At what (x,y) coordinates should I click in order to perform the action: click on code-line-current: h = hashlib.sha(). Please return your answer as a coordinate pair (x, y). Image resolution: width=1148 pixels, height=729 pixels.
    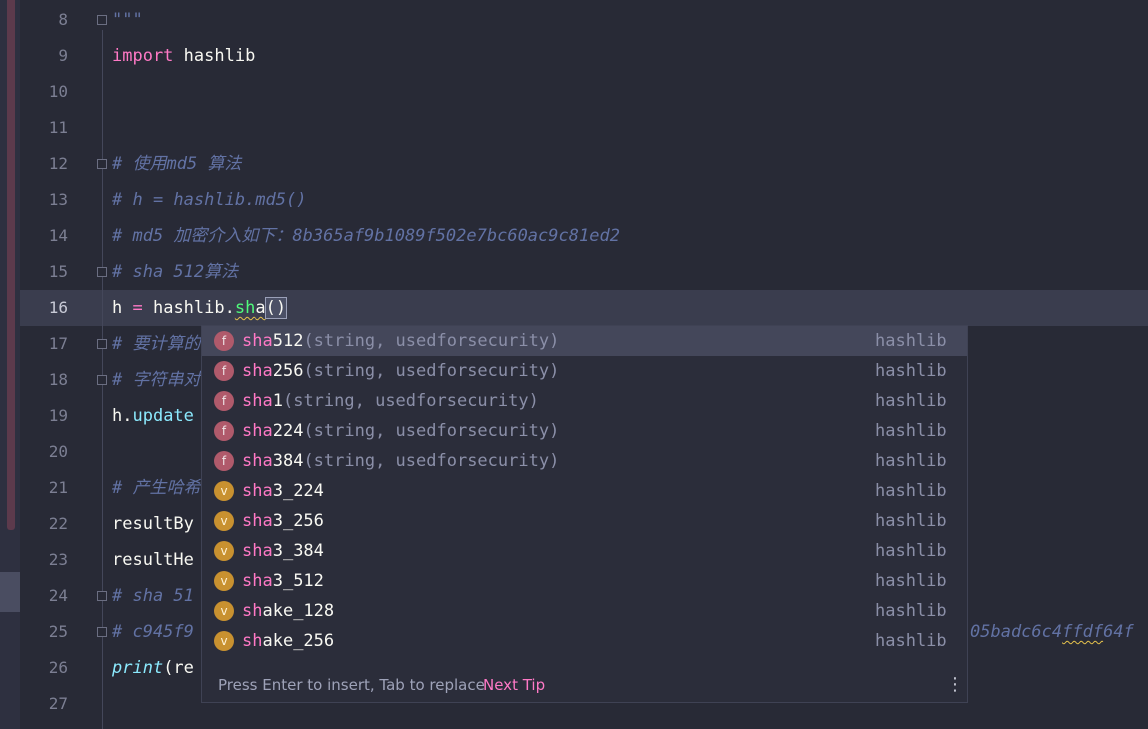
    Looking at the image, I should click on (200, 308).